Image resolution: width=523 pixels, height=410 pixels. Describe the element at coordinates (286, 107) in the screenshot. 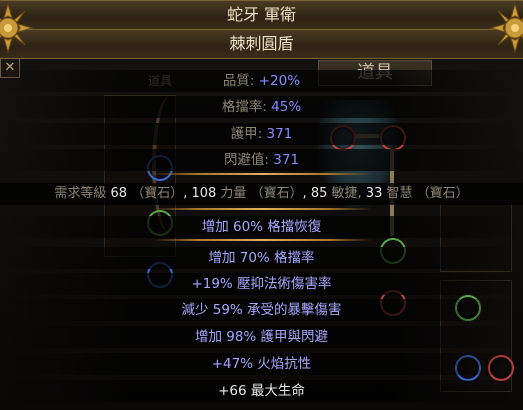

I see `property-value: 45%` at that location.